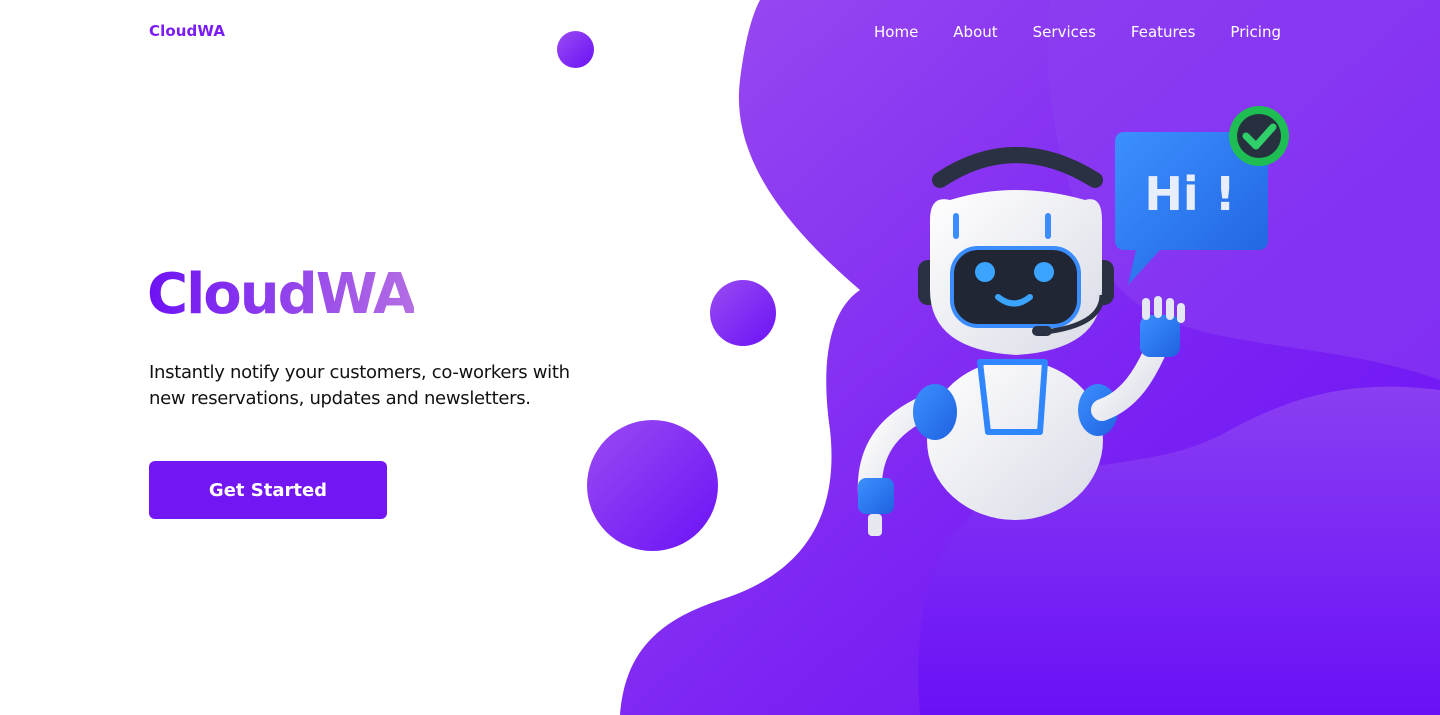 The height and width of the screenshot is (715, 1440). What do you see at coordinates (743, 313) in the screenshot?
I see `decor-circle-medium` at bounding box center [743, 313].